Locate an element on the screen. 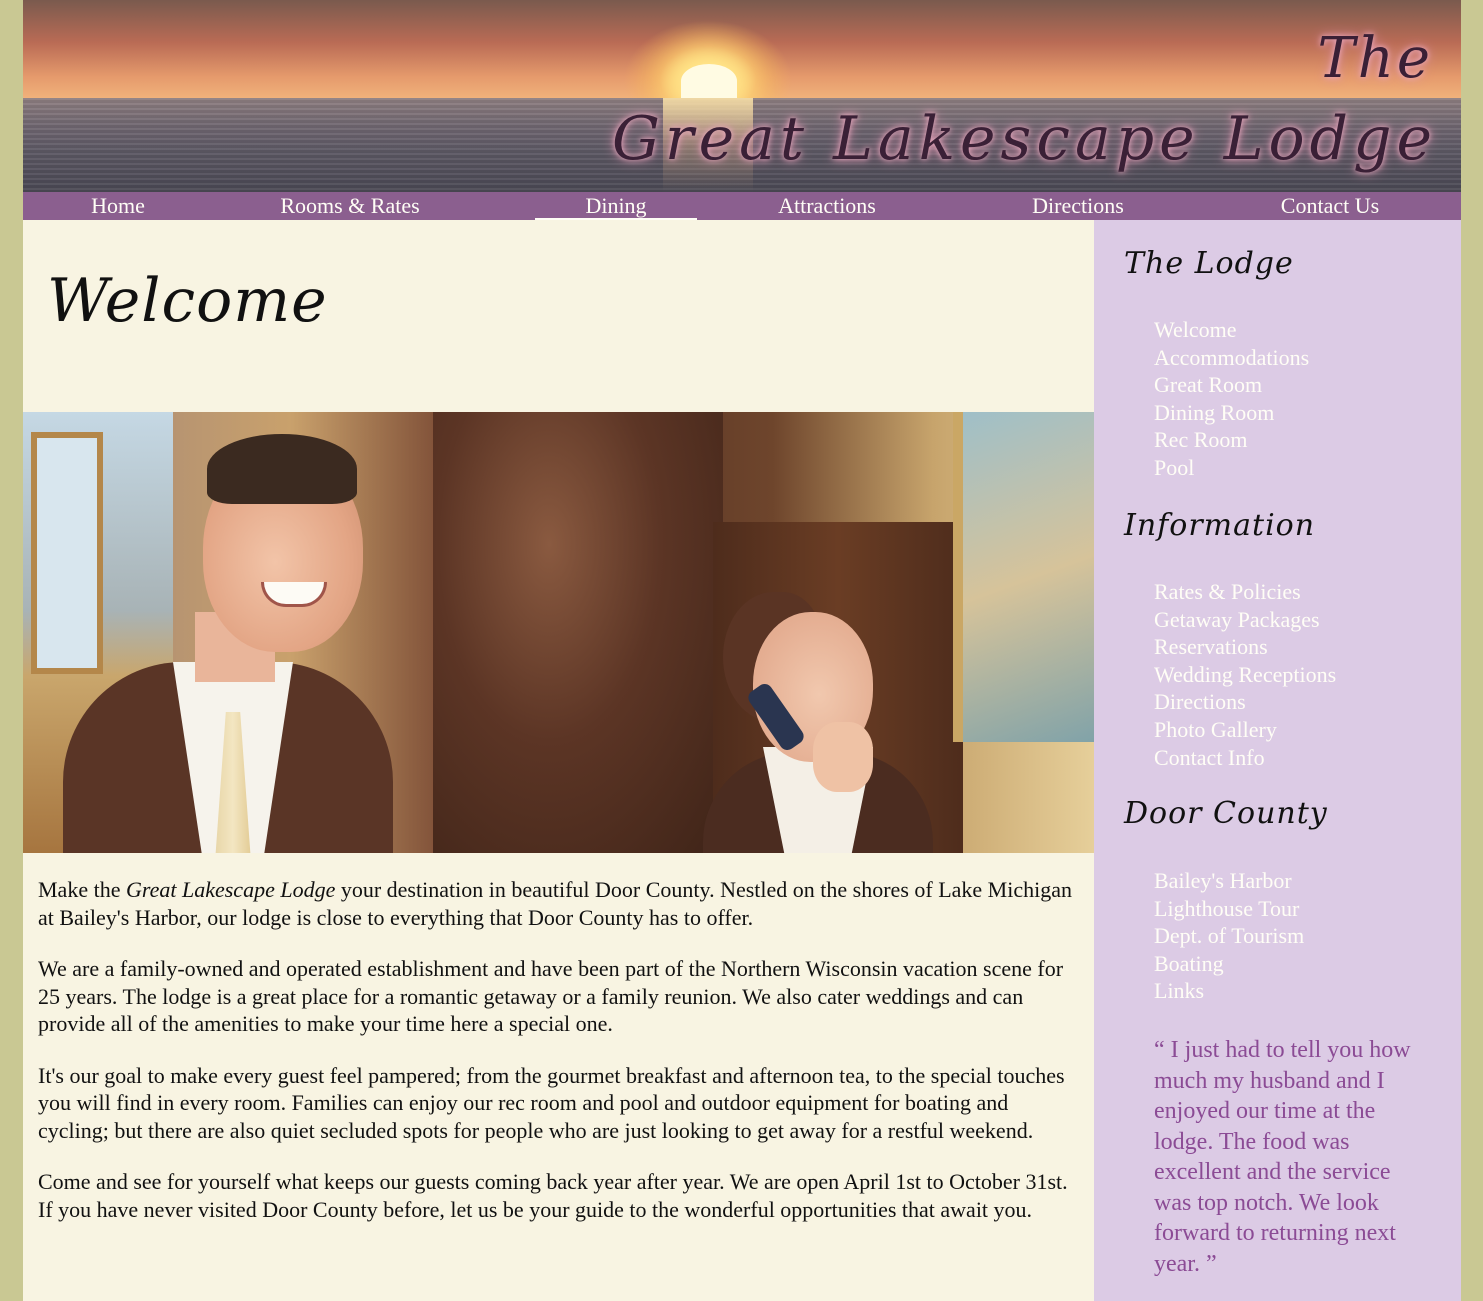  sidebar-item-lighthouse-tour: Lighthouse Tour is located at coordinates (1229, 909).